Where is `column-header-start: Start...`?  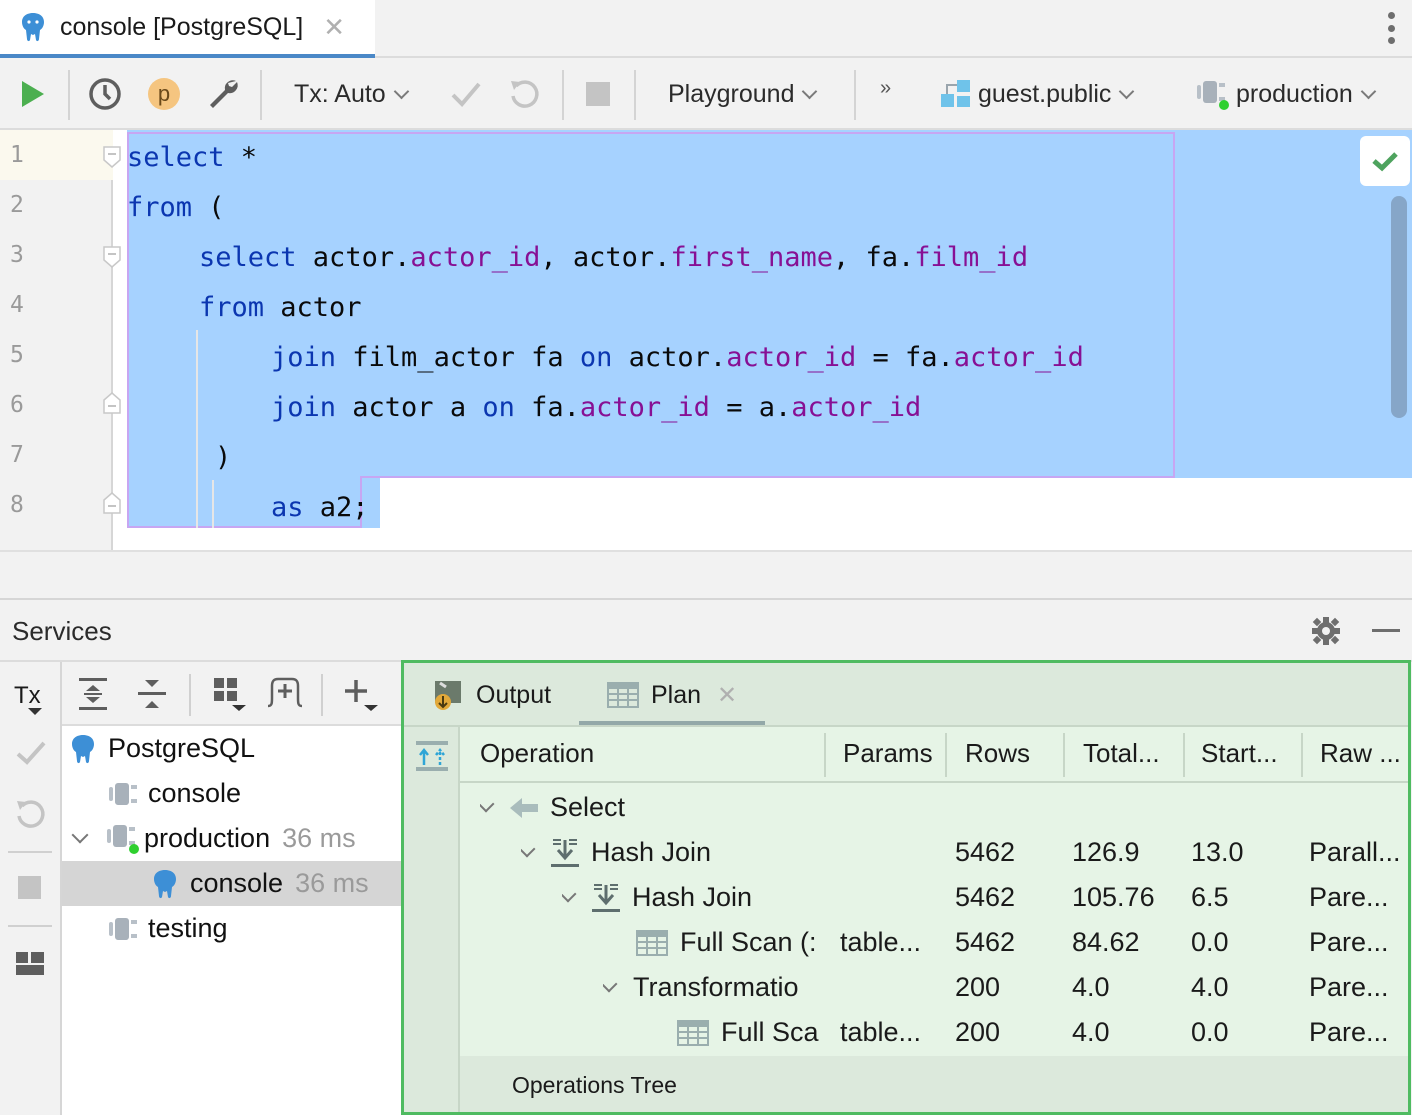 column-header-start: Start... is located at coordinates (1239, 753).